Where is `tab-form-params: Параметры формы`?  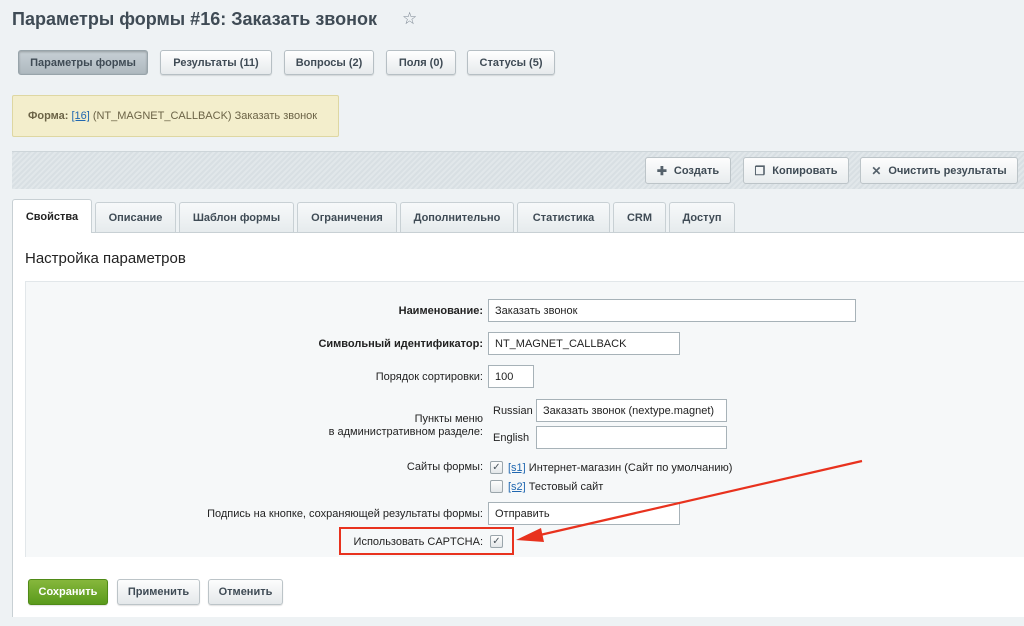 tab-form-params: Параметры формы is located at coordinates (83, 62).